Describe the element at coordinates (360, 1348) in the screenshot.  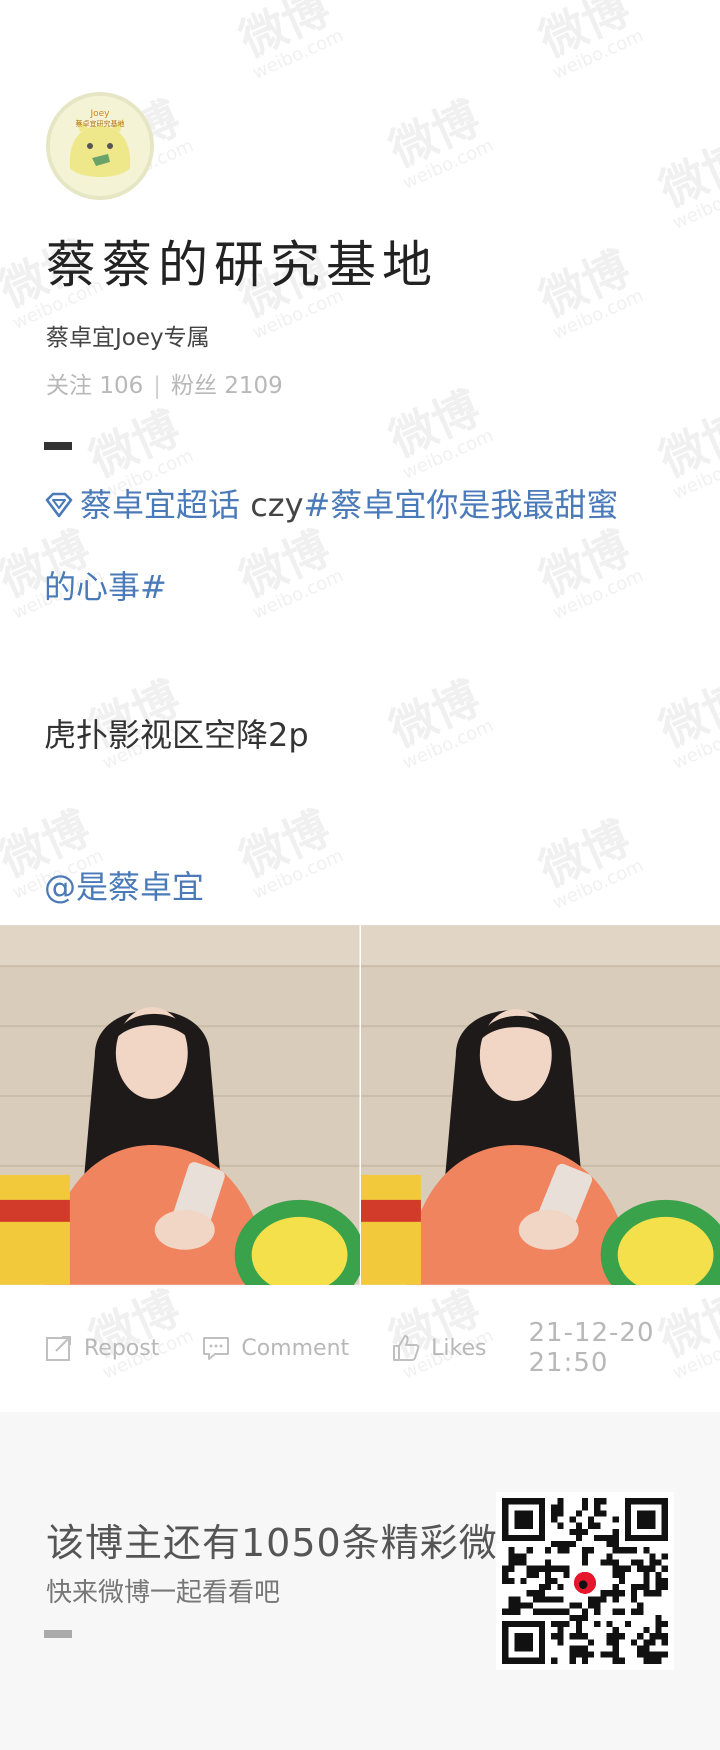
I see `post-actions: Repost Comment Likes 21-12-20 21:50` at that location.